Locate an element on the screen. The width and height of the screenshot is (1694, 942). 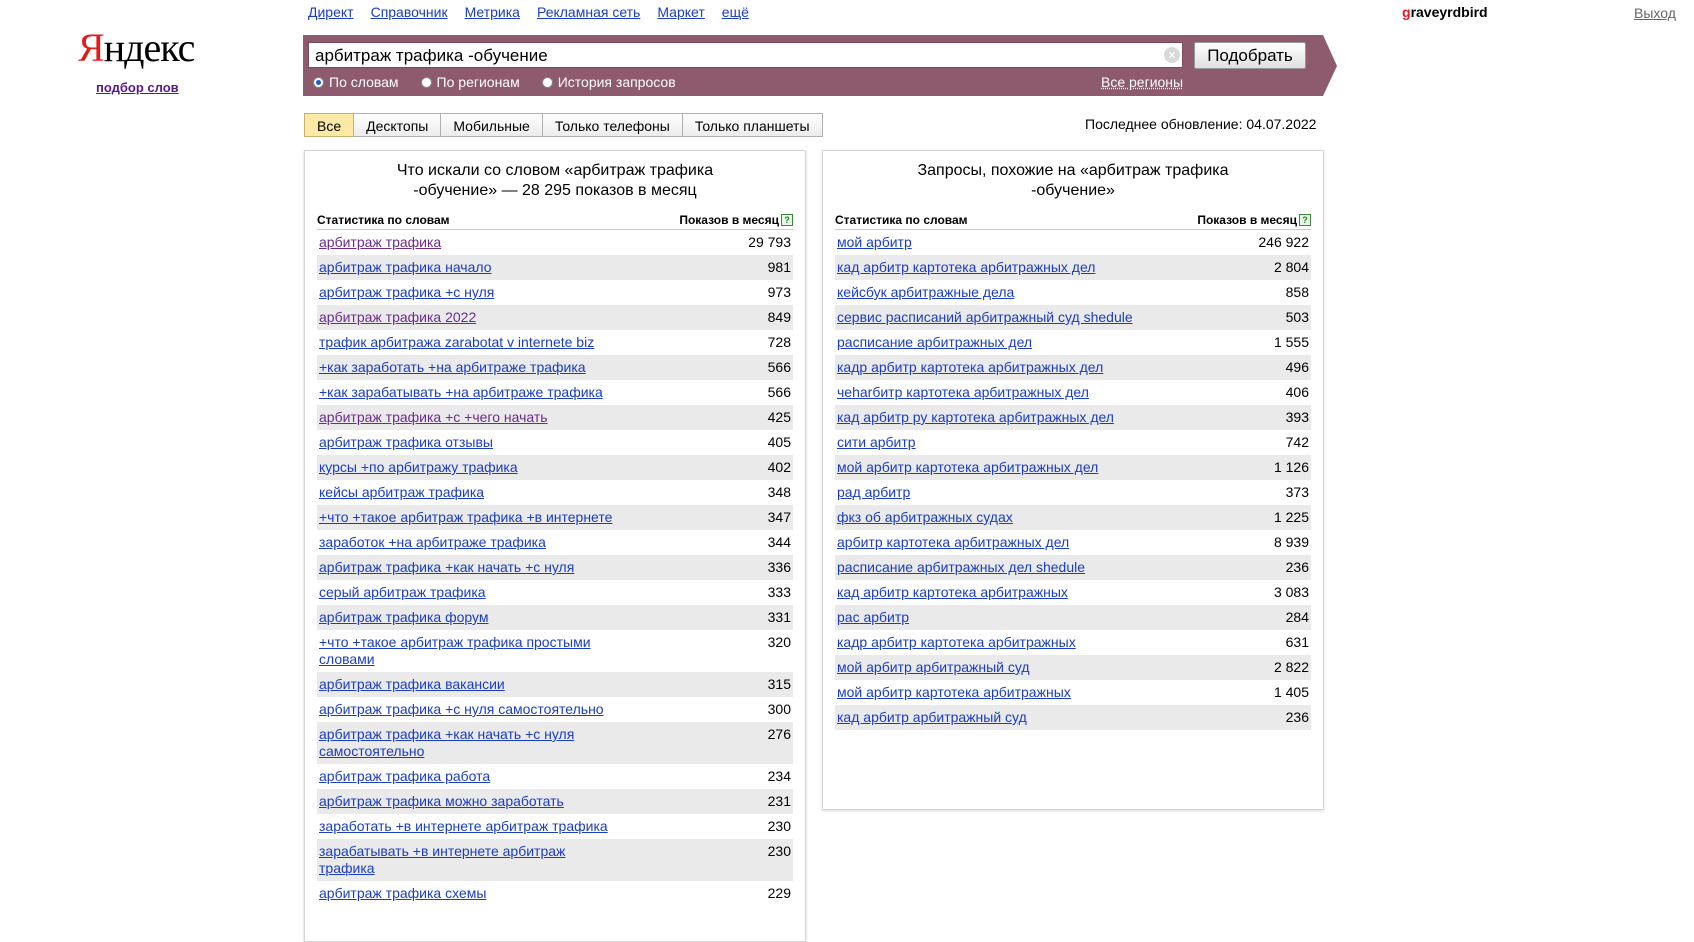
query-link: кад арбитр арбитражный суд is located at coordinates (932, 717).